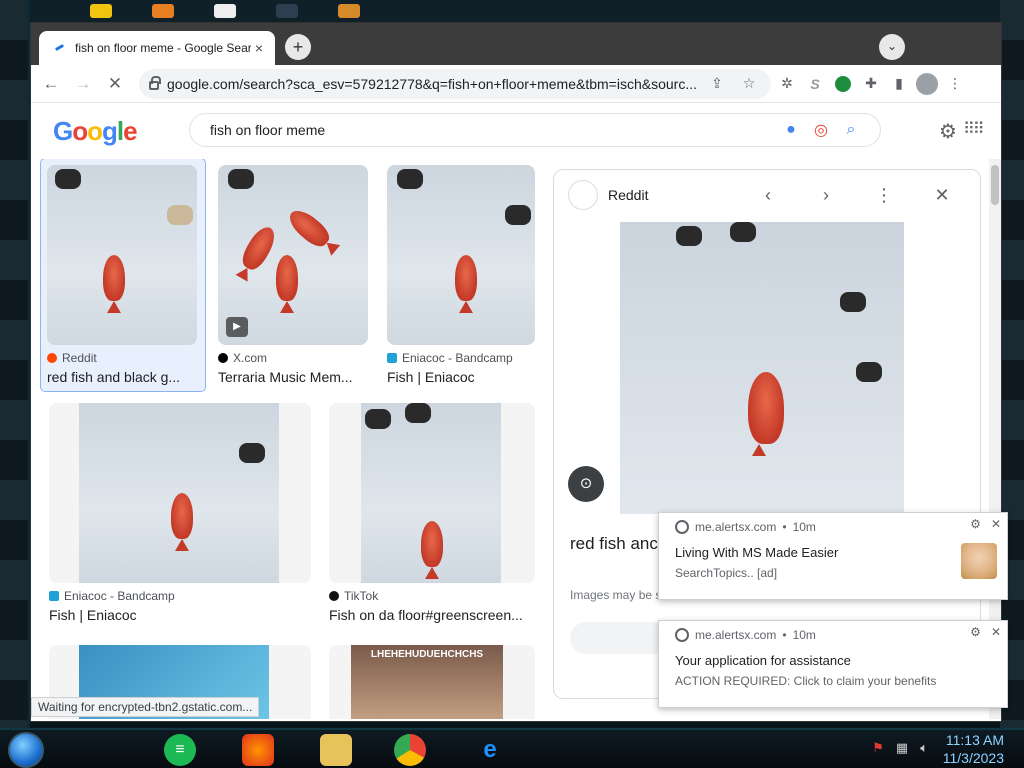  Describe the element at coordinates (927, 84) in the screenshot. I see `profile-avatar` at that location.